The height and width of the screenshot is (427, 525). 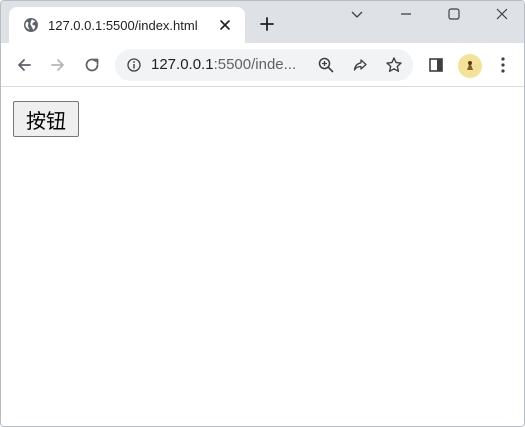 What do you see at coordinates (394, 65) in the screenshot?
I see `star-icon` at bounding box center [394, 65].